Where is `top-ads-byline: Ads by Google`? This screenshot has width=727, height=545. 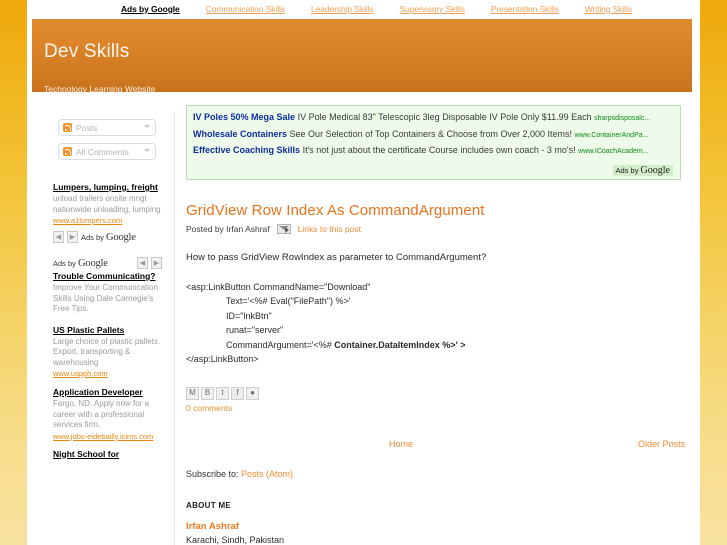 top-ads-byline: Ads by Google is located at coordinates (150, 9).